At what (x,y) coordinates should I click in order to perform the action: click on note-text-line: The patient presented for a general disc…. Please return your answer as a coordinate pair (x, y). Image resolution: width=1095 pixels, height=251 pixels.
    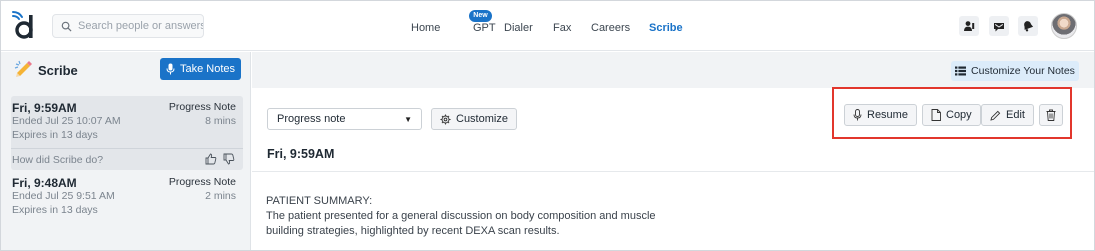
    Looking at the image, I should click on (461, 216).